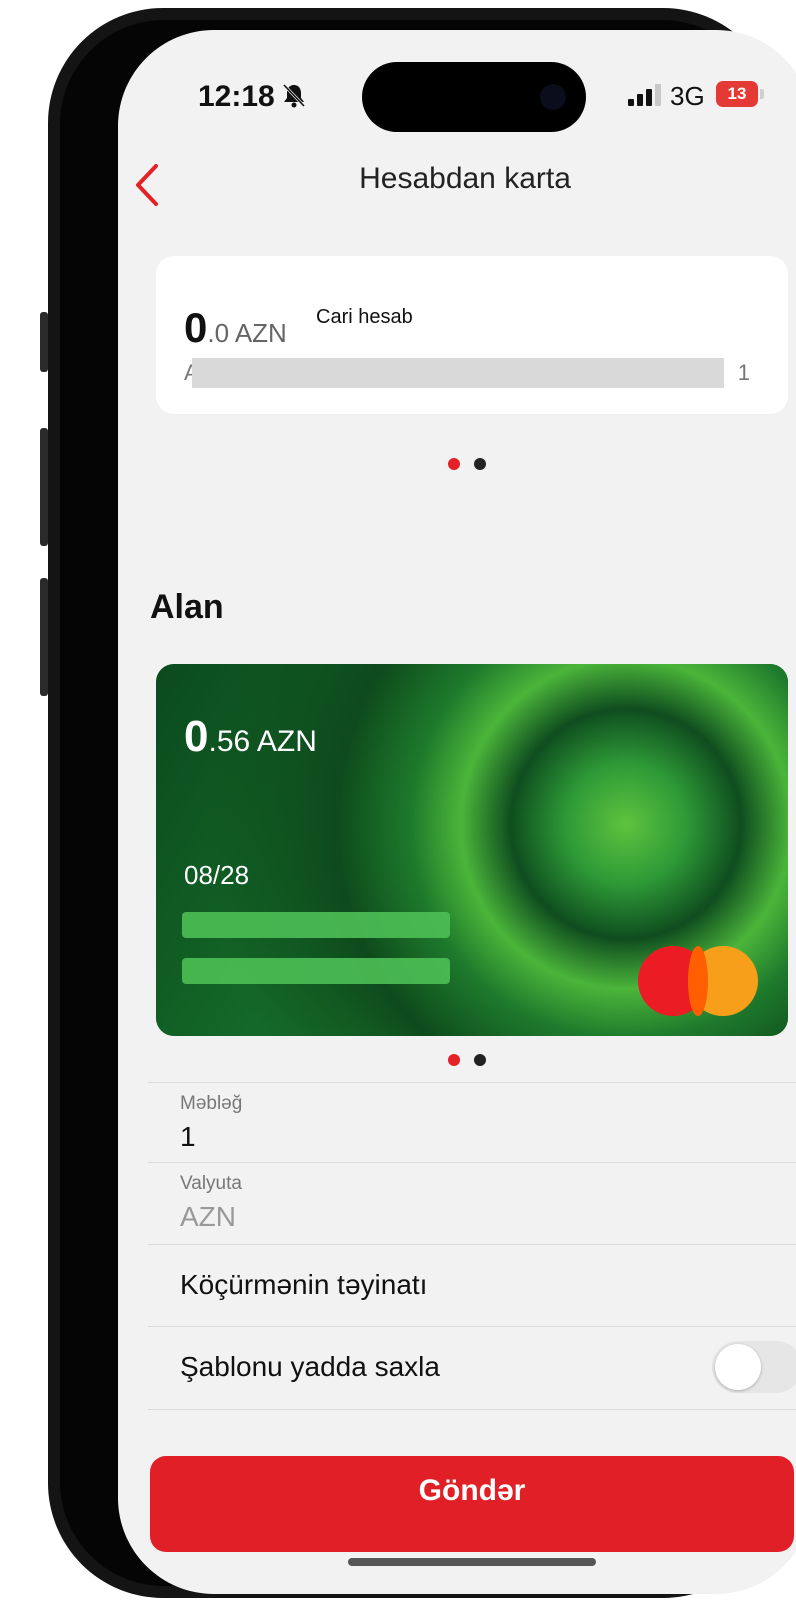 Image resolution: width=796 pixels, height=1606 pixels. I want to click on account-number-end: 1, so click(743, 372).